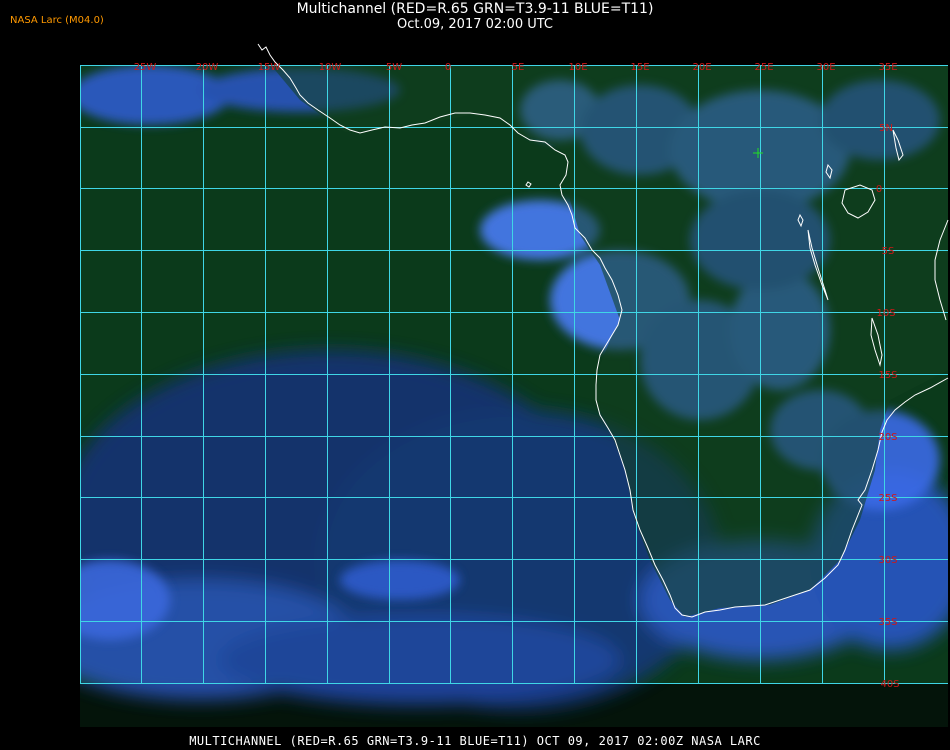  What do you see at coordinates (888, 251) in the screenshot?
I see `lat-label: 5S` at bounding box center [888, 251].